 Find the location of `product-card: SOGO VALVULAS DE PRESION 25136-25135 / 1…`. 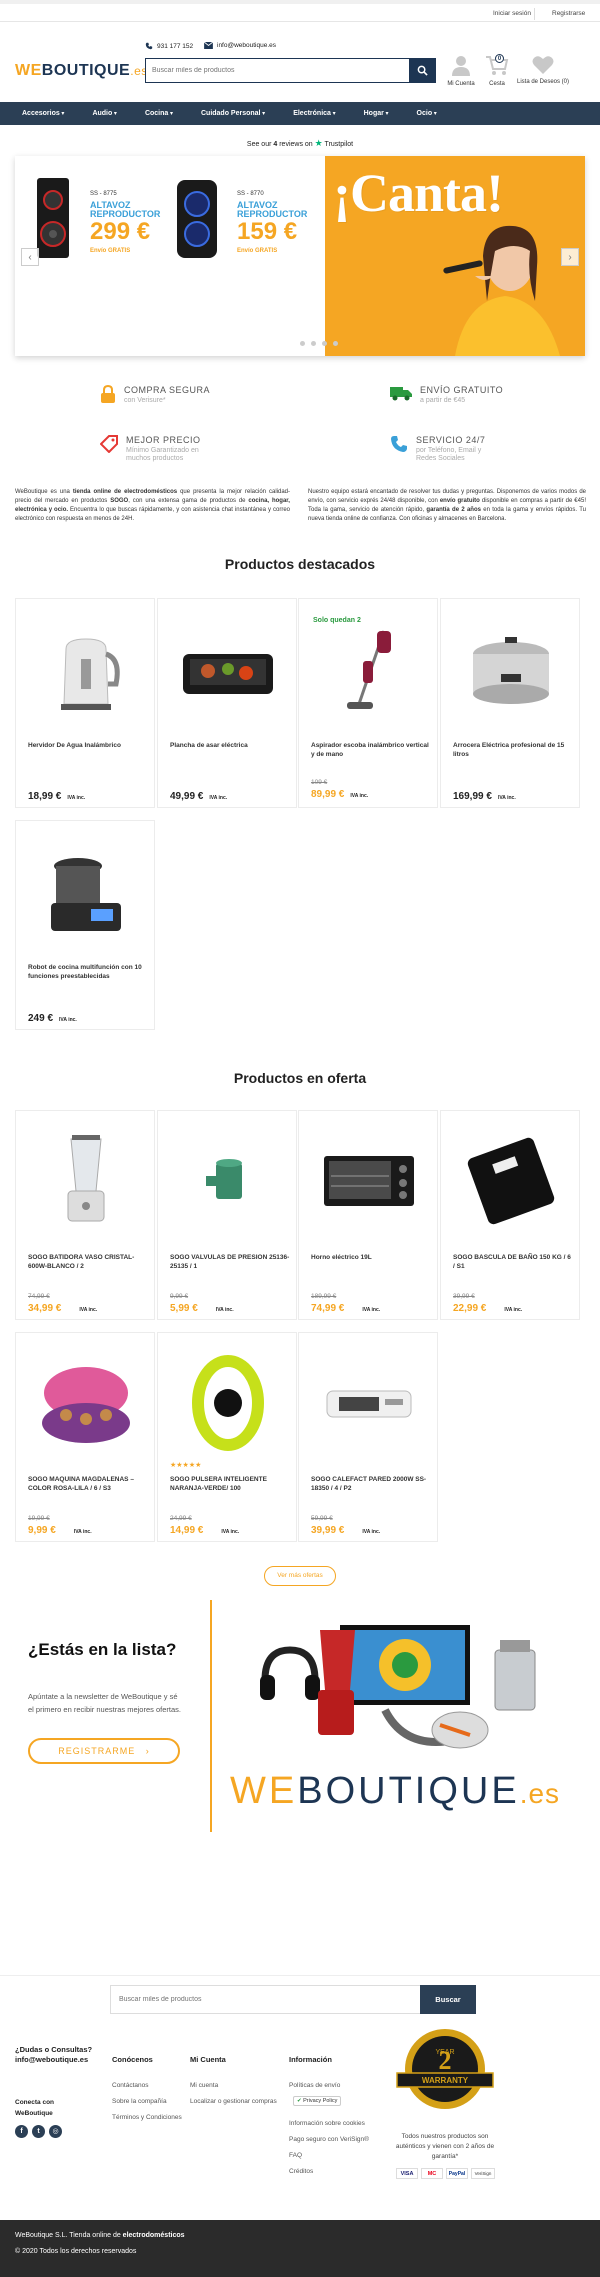

product-card: SOGO VALVULAS DE PRESION 25136-25135 / 1… is located at coordinates (227, 1215).